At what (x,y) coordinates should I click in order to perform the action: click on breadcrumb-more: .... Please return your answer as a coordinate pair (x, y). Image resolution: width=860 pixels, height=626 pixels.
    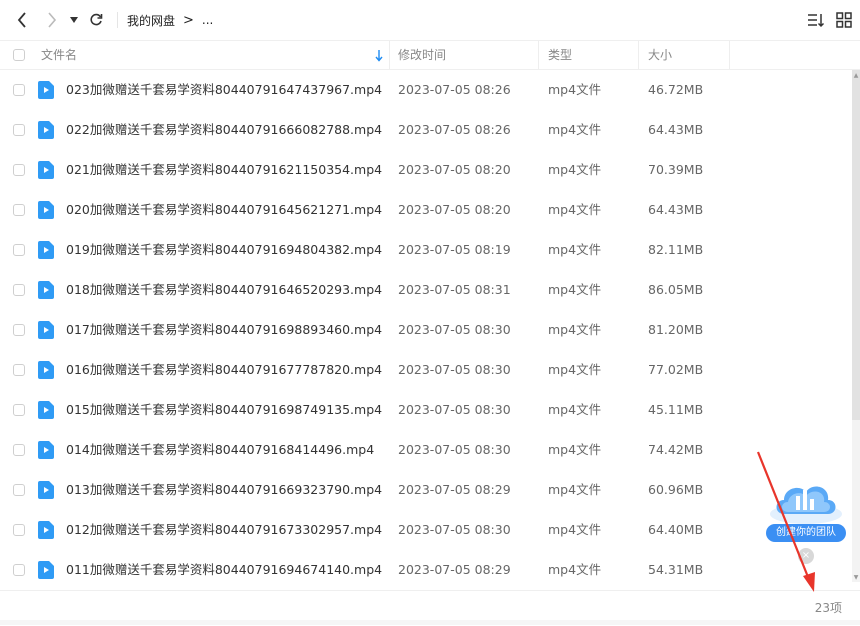
    Looking at the image, I should click on (207, 20).